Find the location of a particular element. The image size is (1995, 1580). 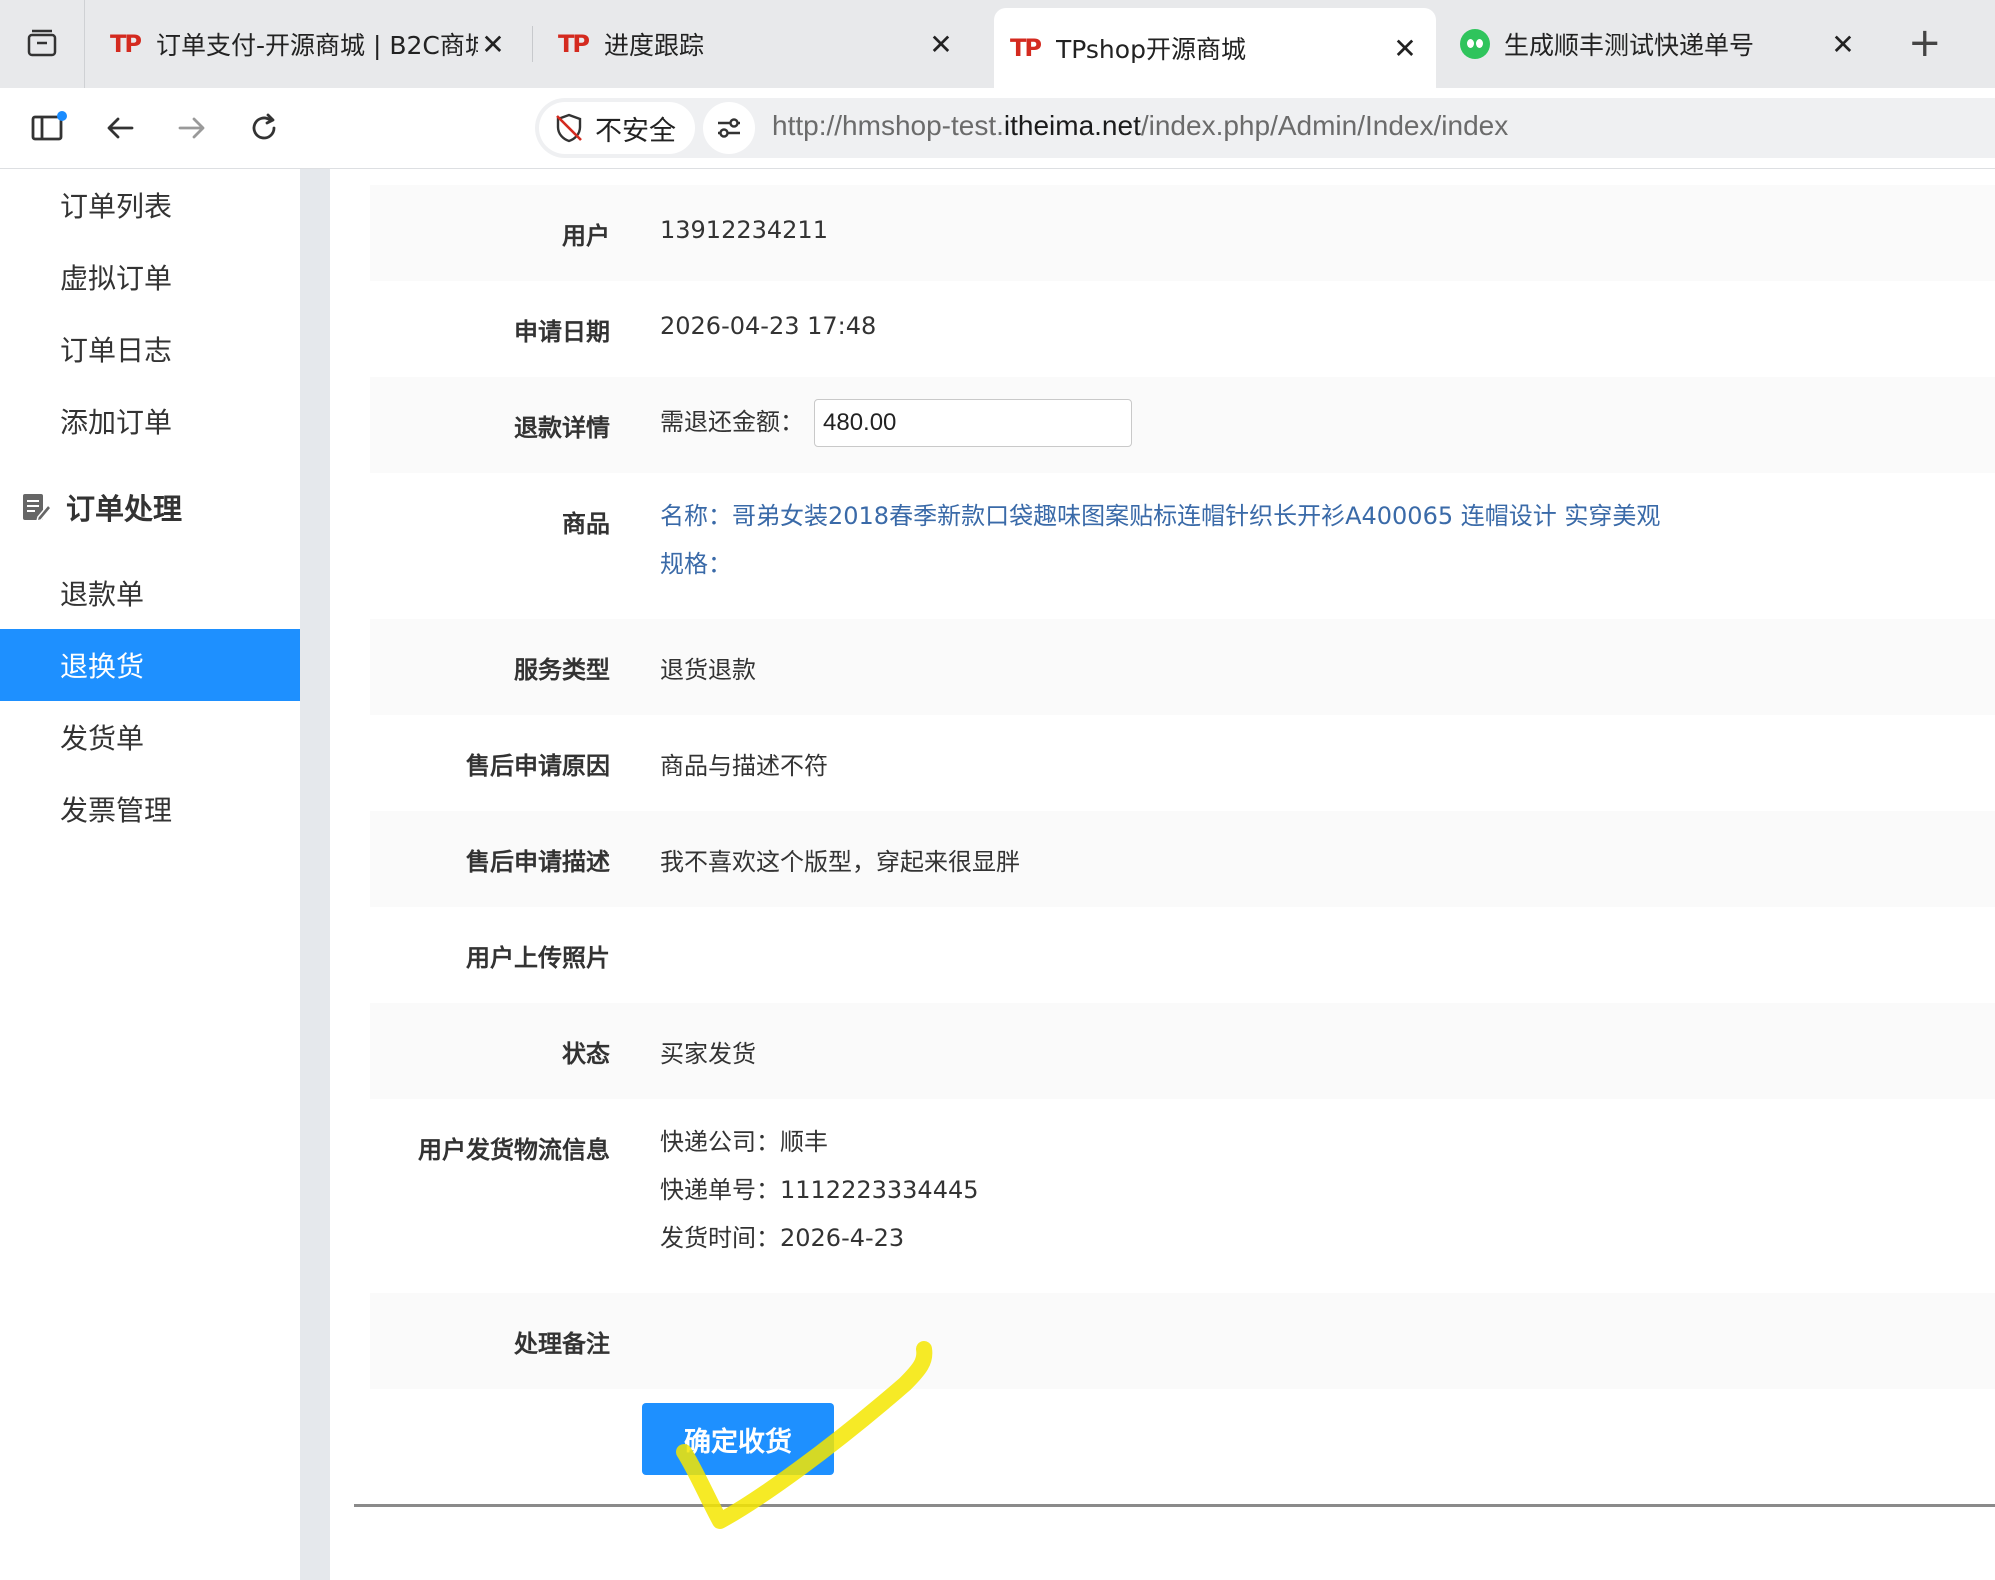

sidebar-group-order-processing: 订单处理 is located at coordinates (150, 507).